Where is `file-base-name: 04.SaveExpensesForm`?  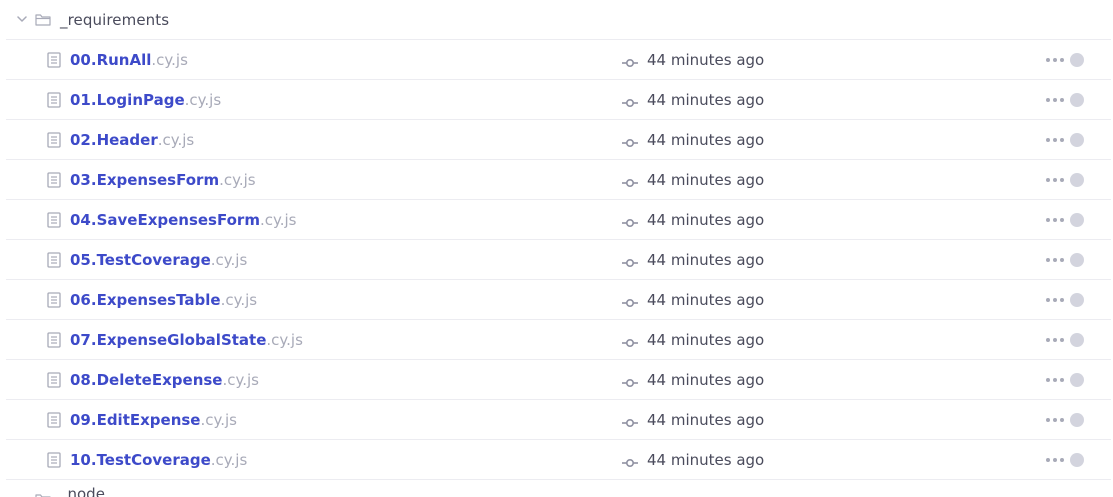
file-base-name: 04.SaveExpensesForm is located at coordinates (165, 220).